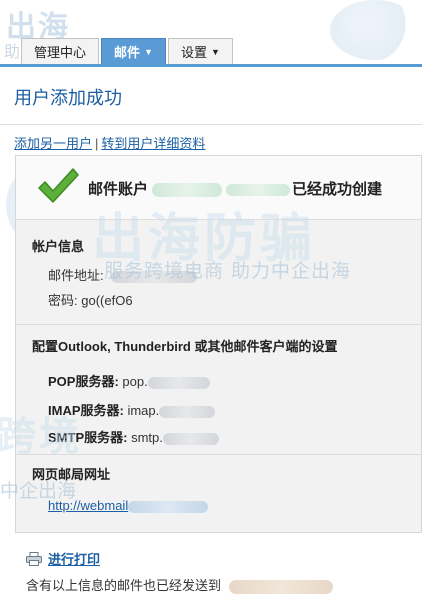 The height and width of the screenshot is (604, 422). Describe the element at coordinates (337, 189) in the screenshot. I see `success-suffix: 已经成功创建` at that location.